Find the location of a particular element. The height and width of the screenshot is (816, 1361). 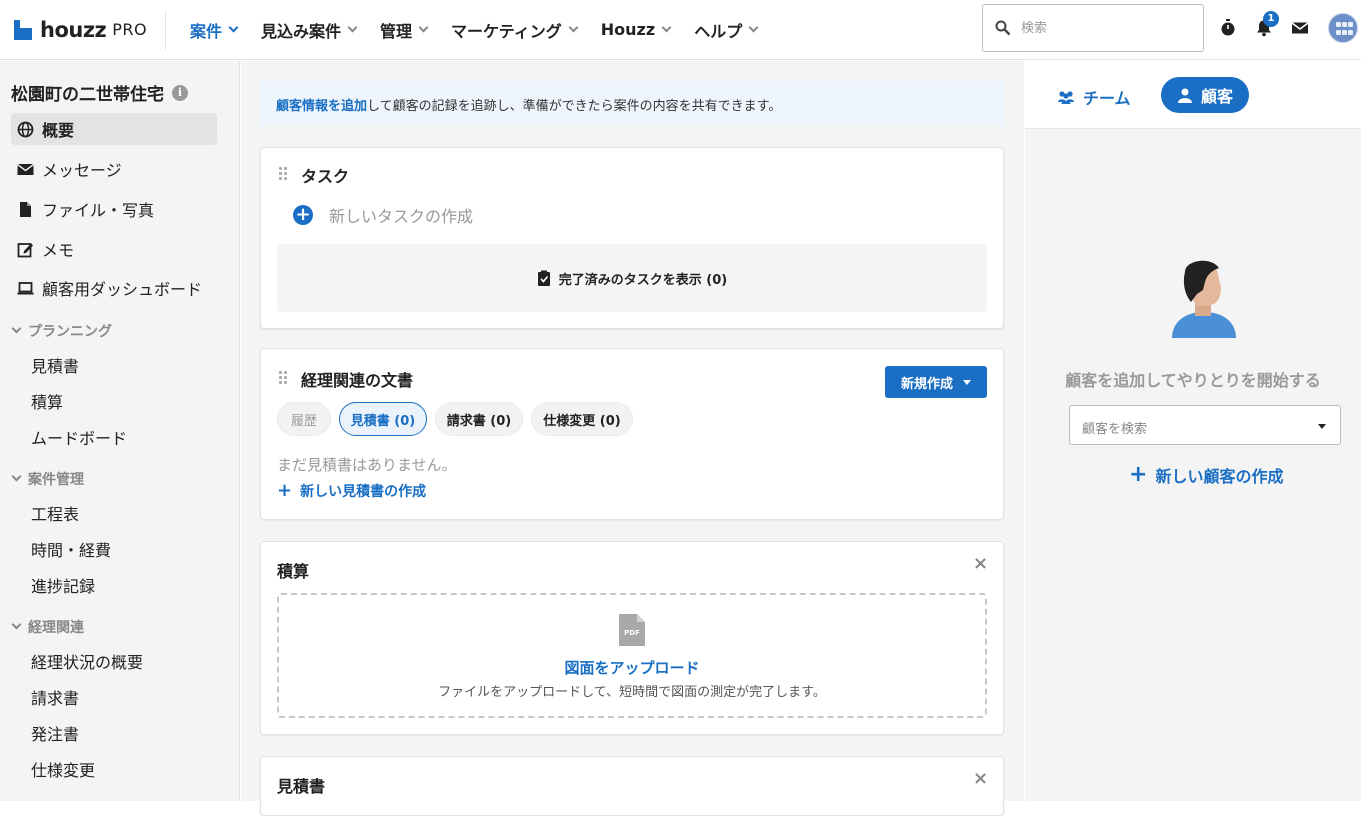

add-customer-prompt: 顧客を追加してやりとりを開始する is located at coordinates (1193, 380).